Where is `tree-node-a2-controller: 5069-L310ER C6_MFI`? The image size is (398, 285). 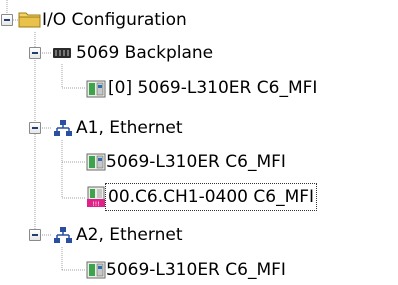 tree-node-a2-controller: 5069-L310ER C6_MFI is located at coordinates (196, 270).